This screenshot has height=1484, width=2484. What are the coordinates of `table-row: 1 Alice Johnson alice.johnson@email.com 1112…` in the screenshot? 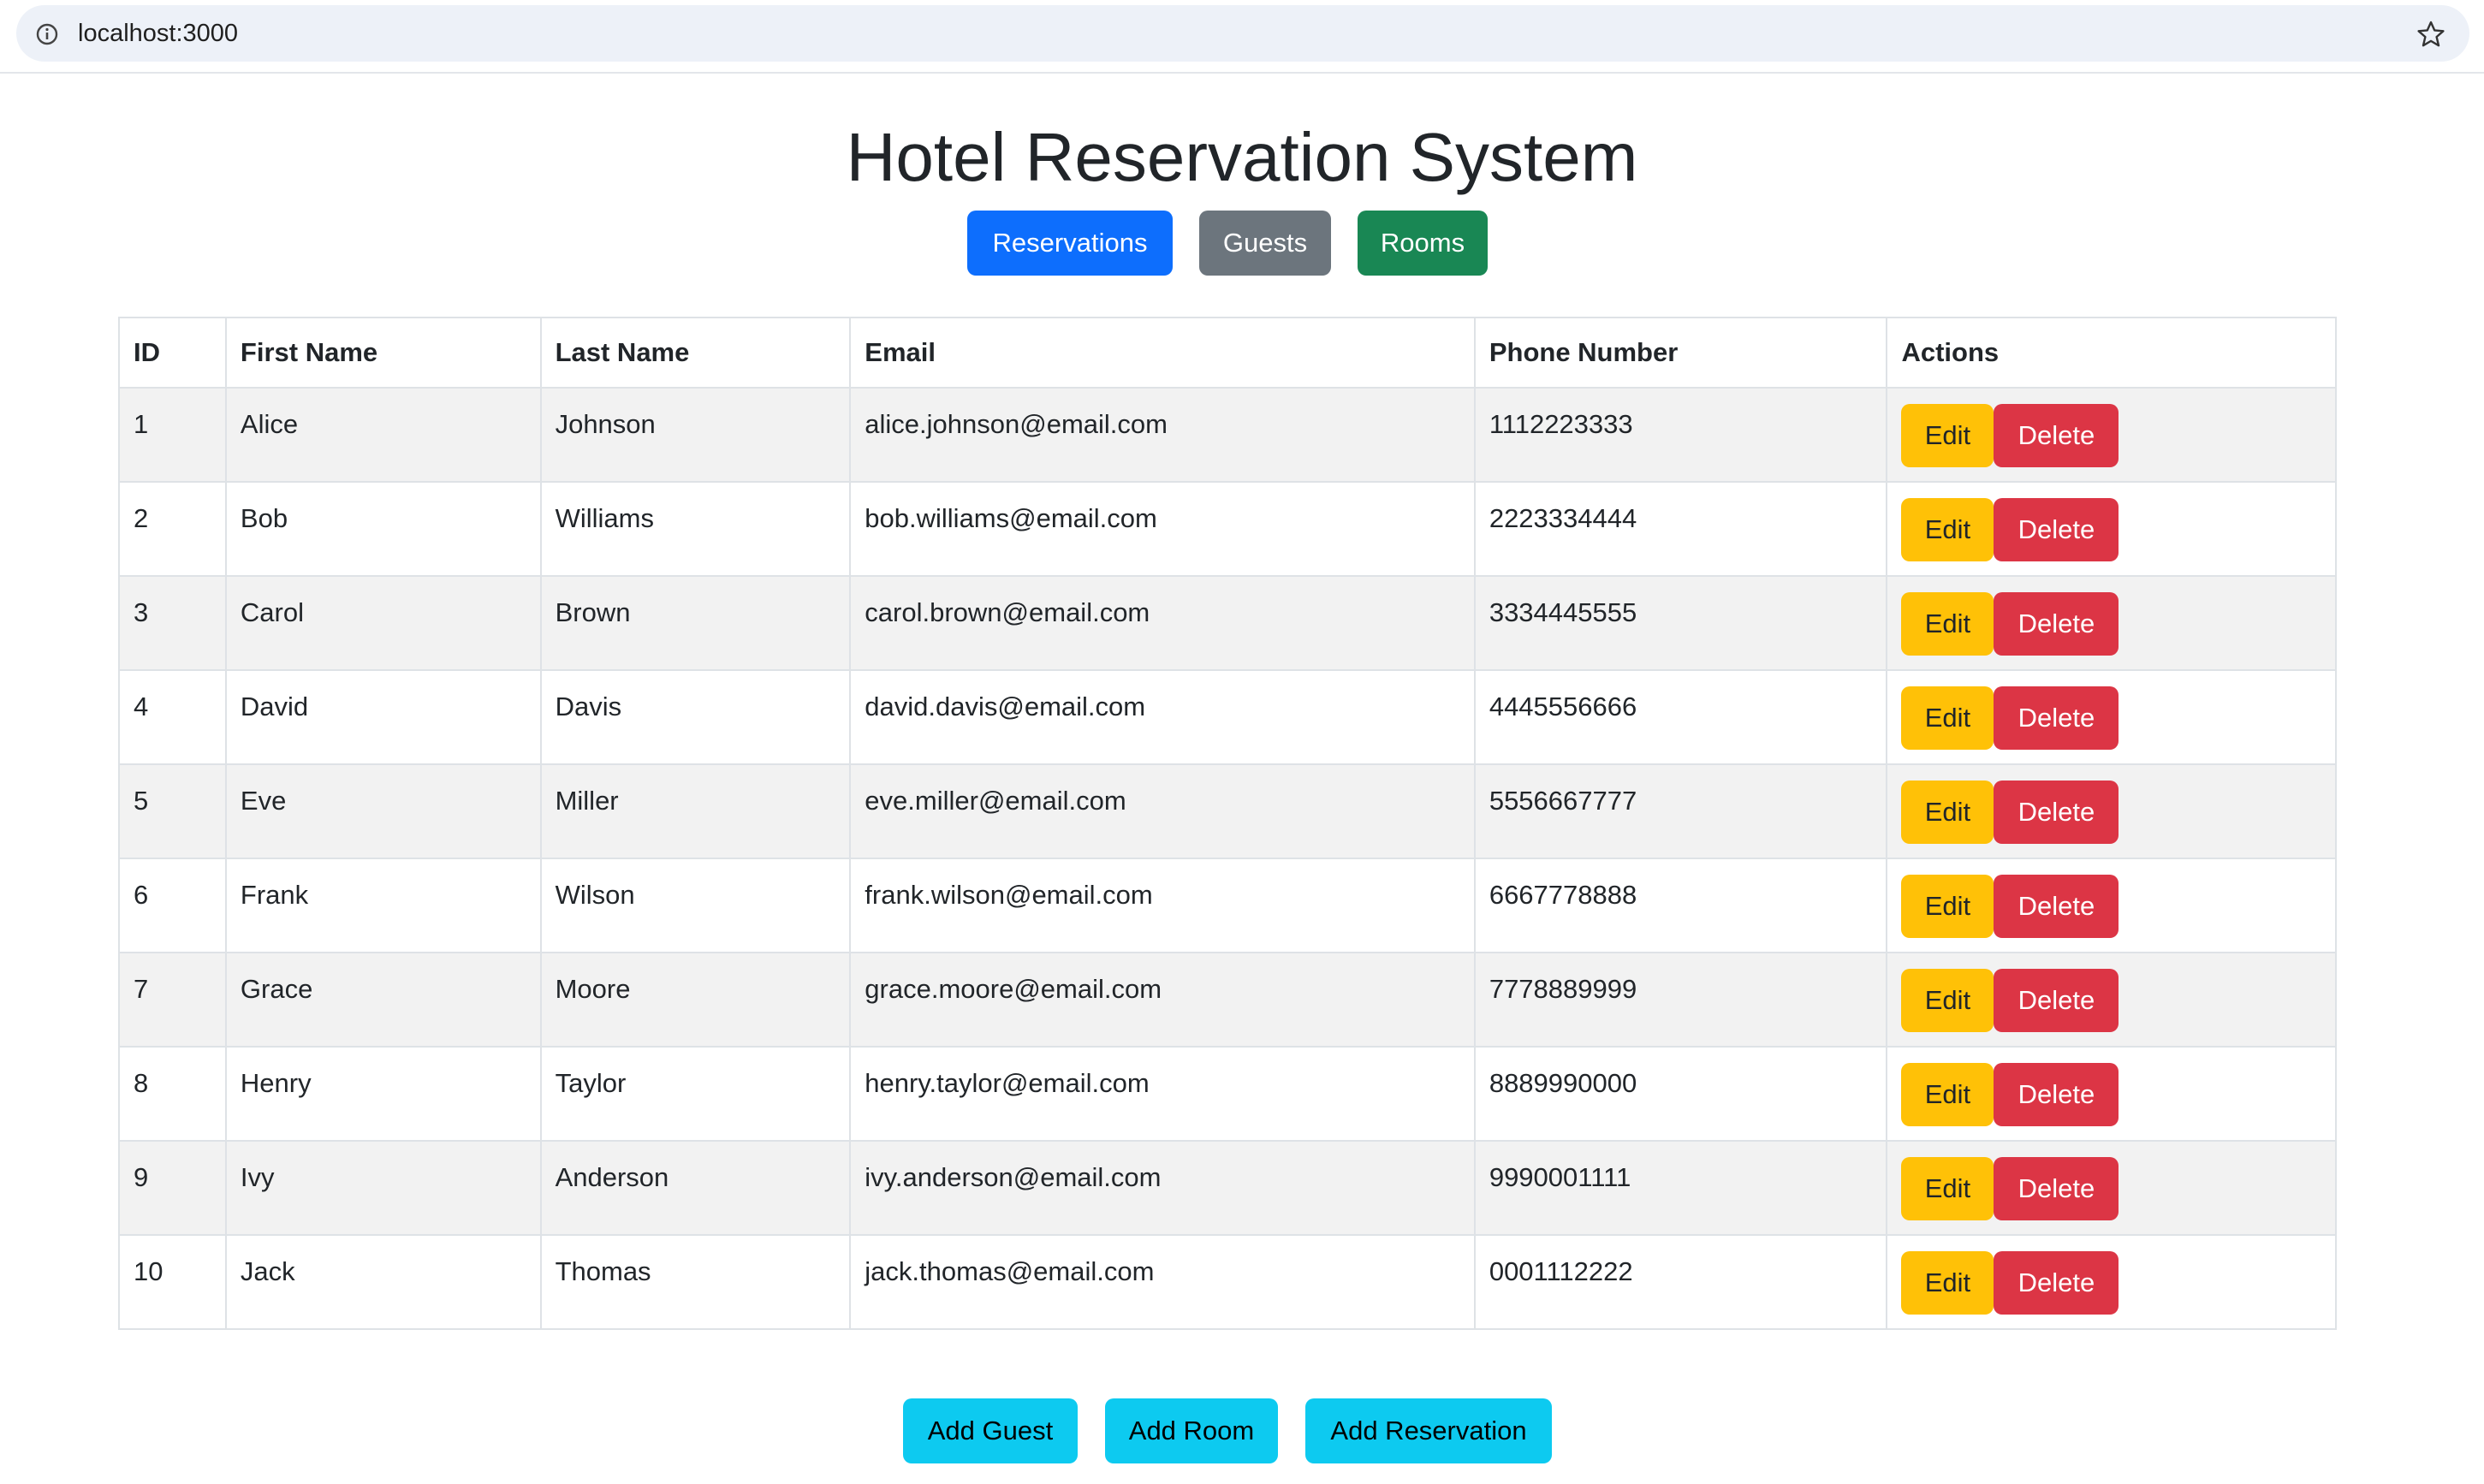 It's located at (1228, 435).